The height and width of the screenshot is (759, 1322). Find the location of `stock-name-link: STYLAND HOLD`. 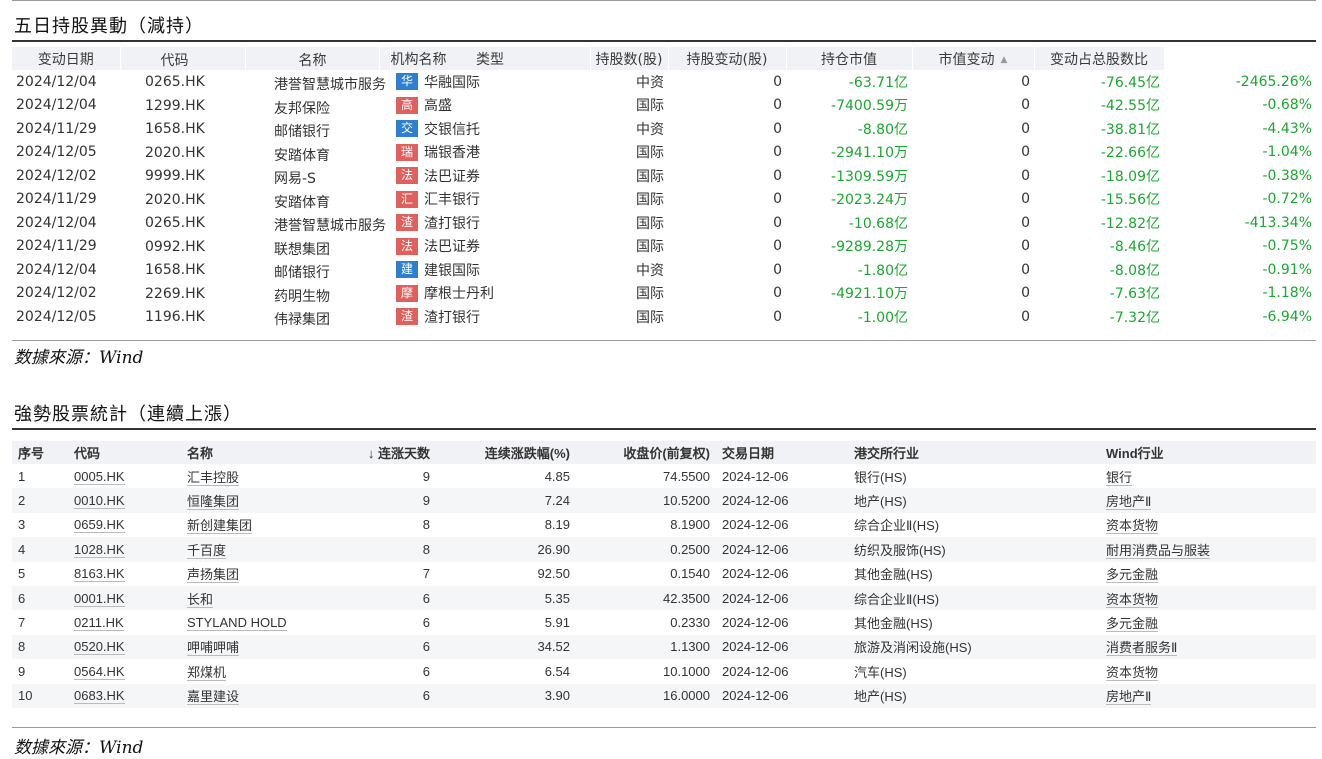

stock-name-link: STYLAND HOLD is located at coordinates (237, 623).